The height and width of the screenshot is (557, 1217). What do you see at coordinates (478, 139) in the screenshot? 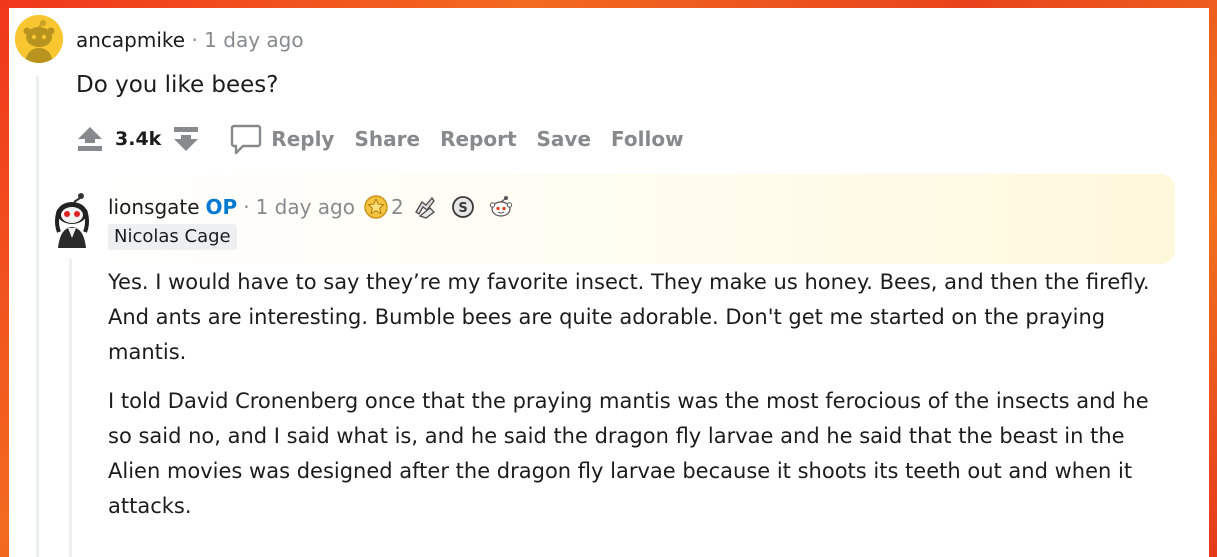
I see `report-button: Report` at bounding box center [478, 139].